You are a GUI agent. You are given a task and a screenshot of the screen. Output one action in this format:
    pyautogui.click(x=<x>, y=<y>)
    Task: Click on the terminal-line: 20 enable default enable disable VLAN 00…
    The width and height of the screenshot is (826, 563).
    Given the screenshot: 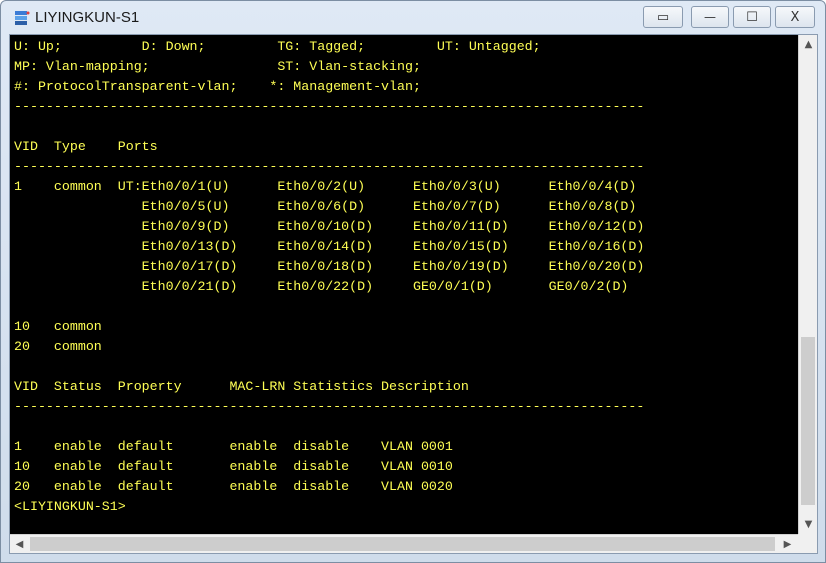 What is the action you would take?
    pyautogui.click(x=233, y=486)
    